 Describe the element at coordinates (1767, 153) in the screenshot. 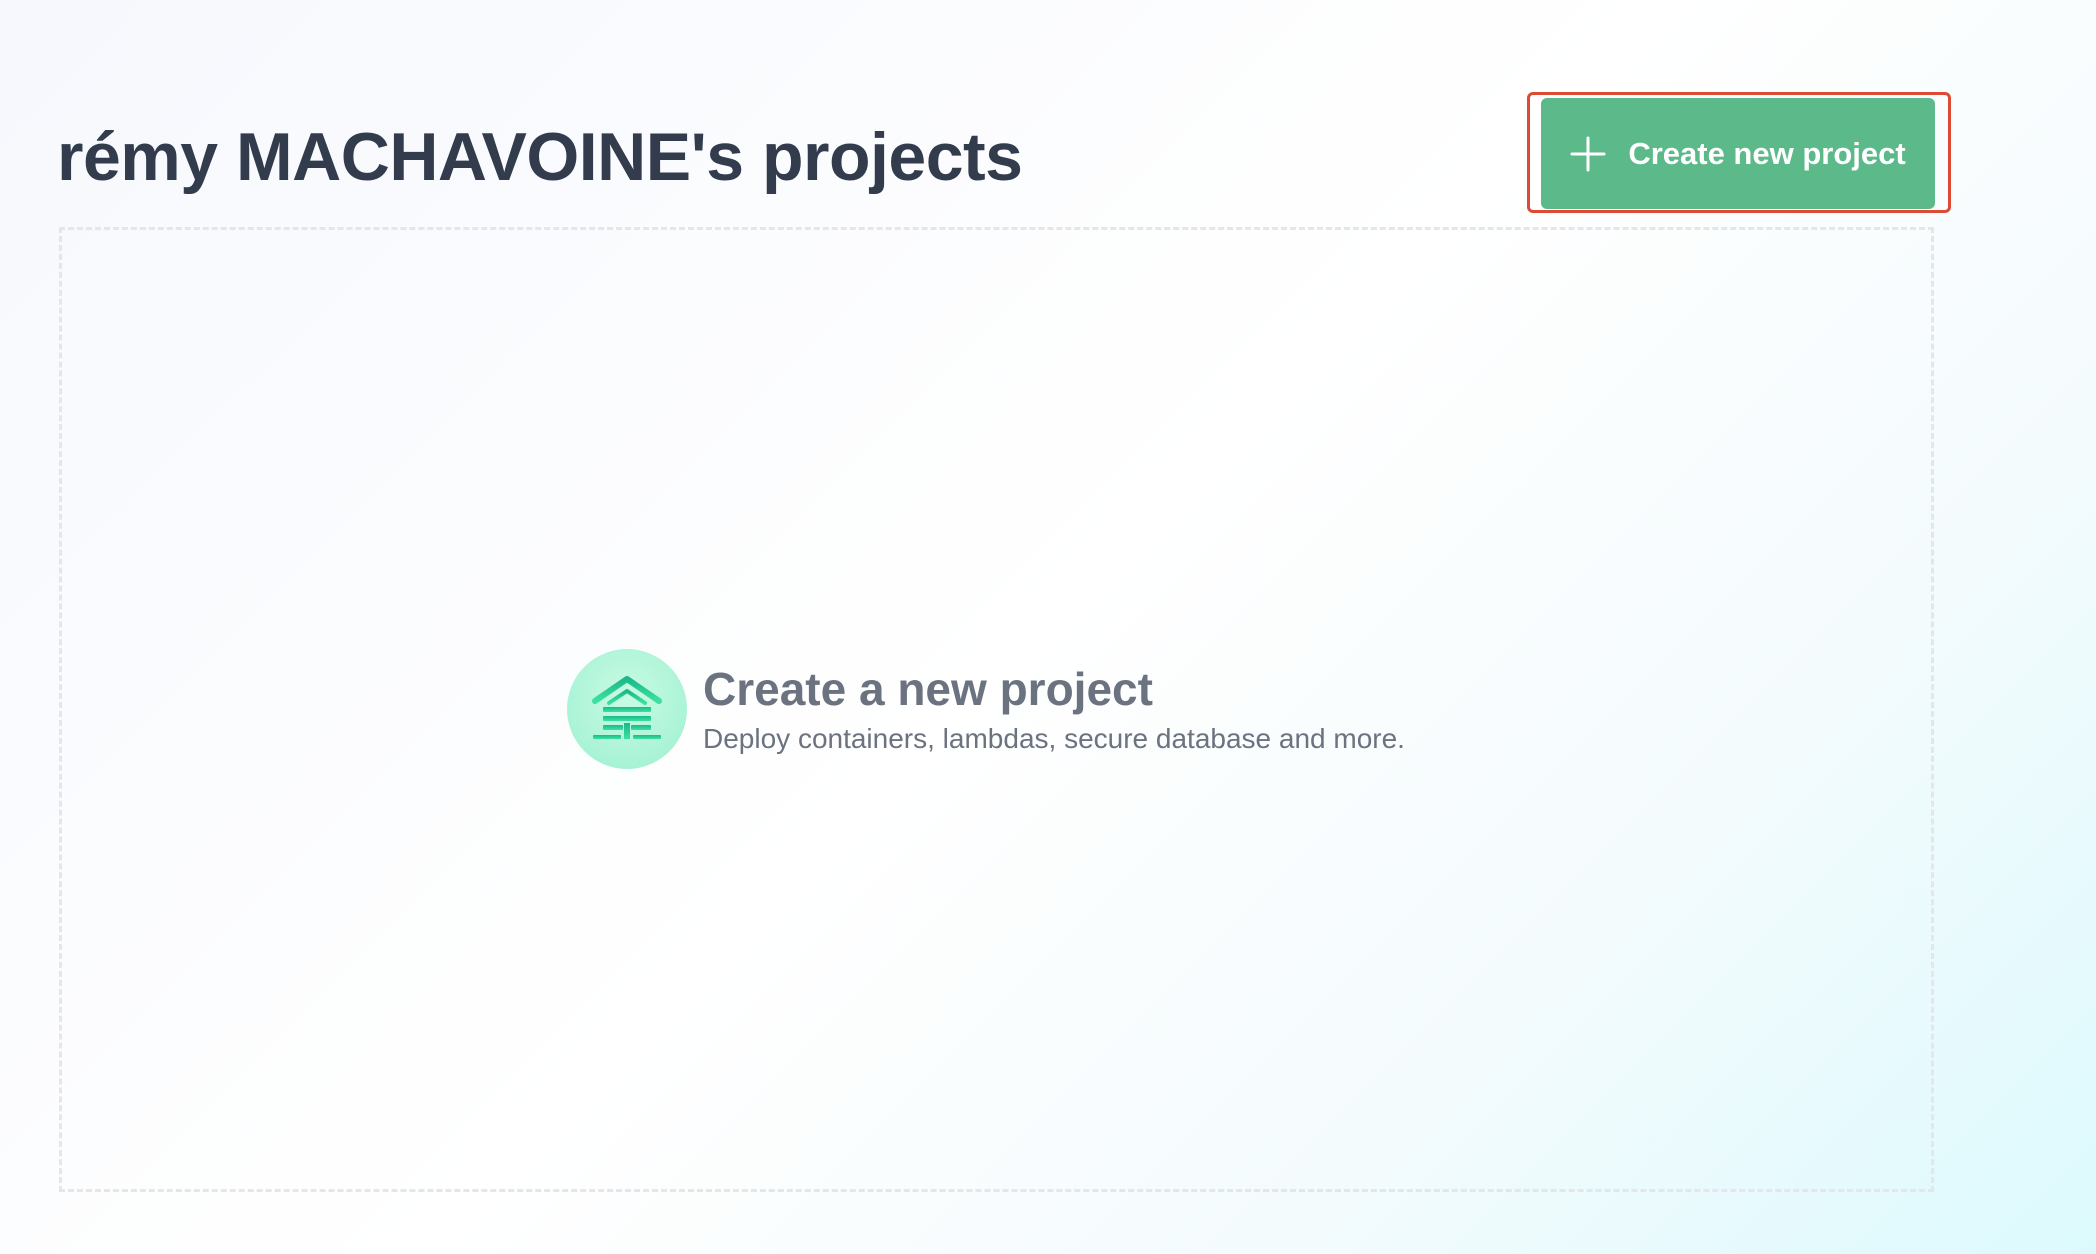

I see `create-button-label: Create new project` at that location.